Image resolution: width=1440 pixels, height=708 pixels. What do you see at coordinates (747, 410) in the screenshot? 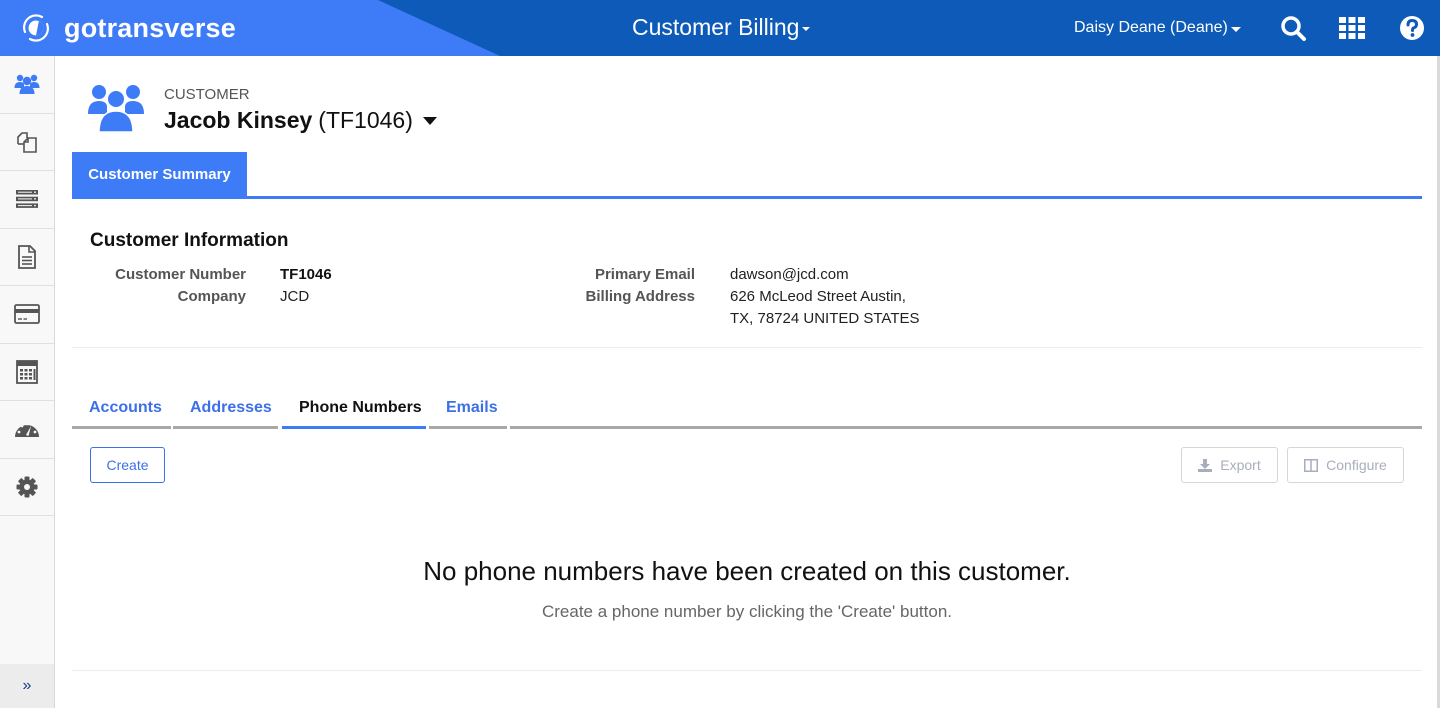
I see `sub-tabs: Accounts Addresses Phone Numbers Emails` at bounding box center [747, 410].